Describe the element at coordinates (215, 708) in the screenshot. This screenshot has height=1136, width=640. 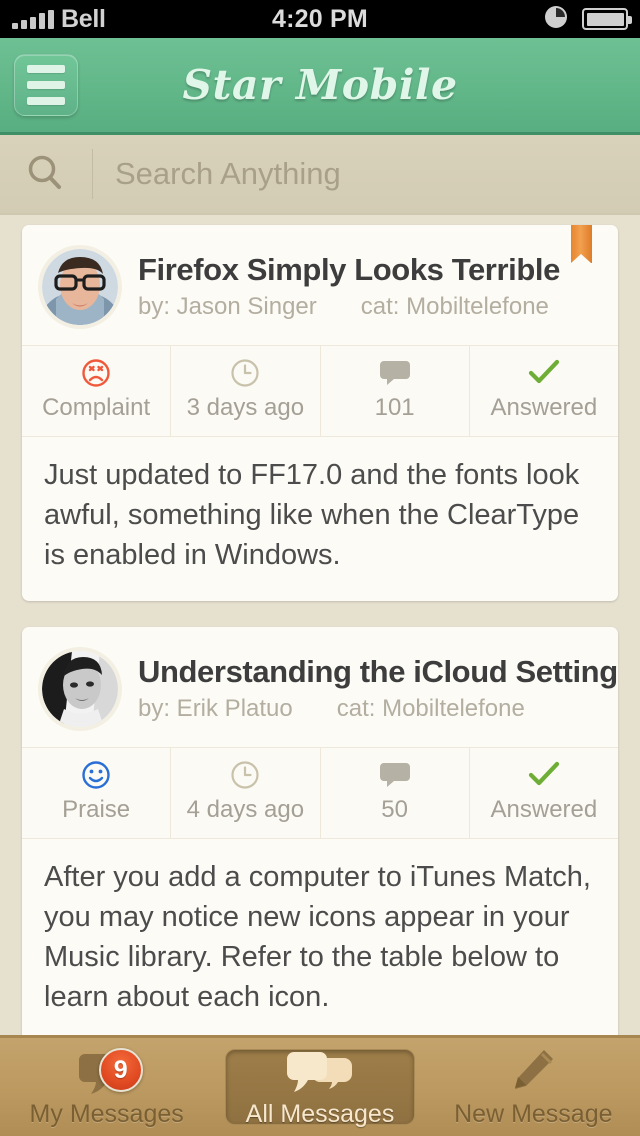
I see `card-author: by: Erik Platuo` at that location.